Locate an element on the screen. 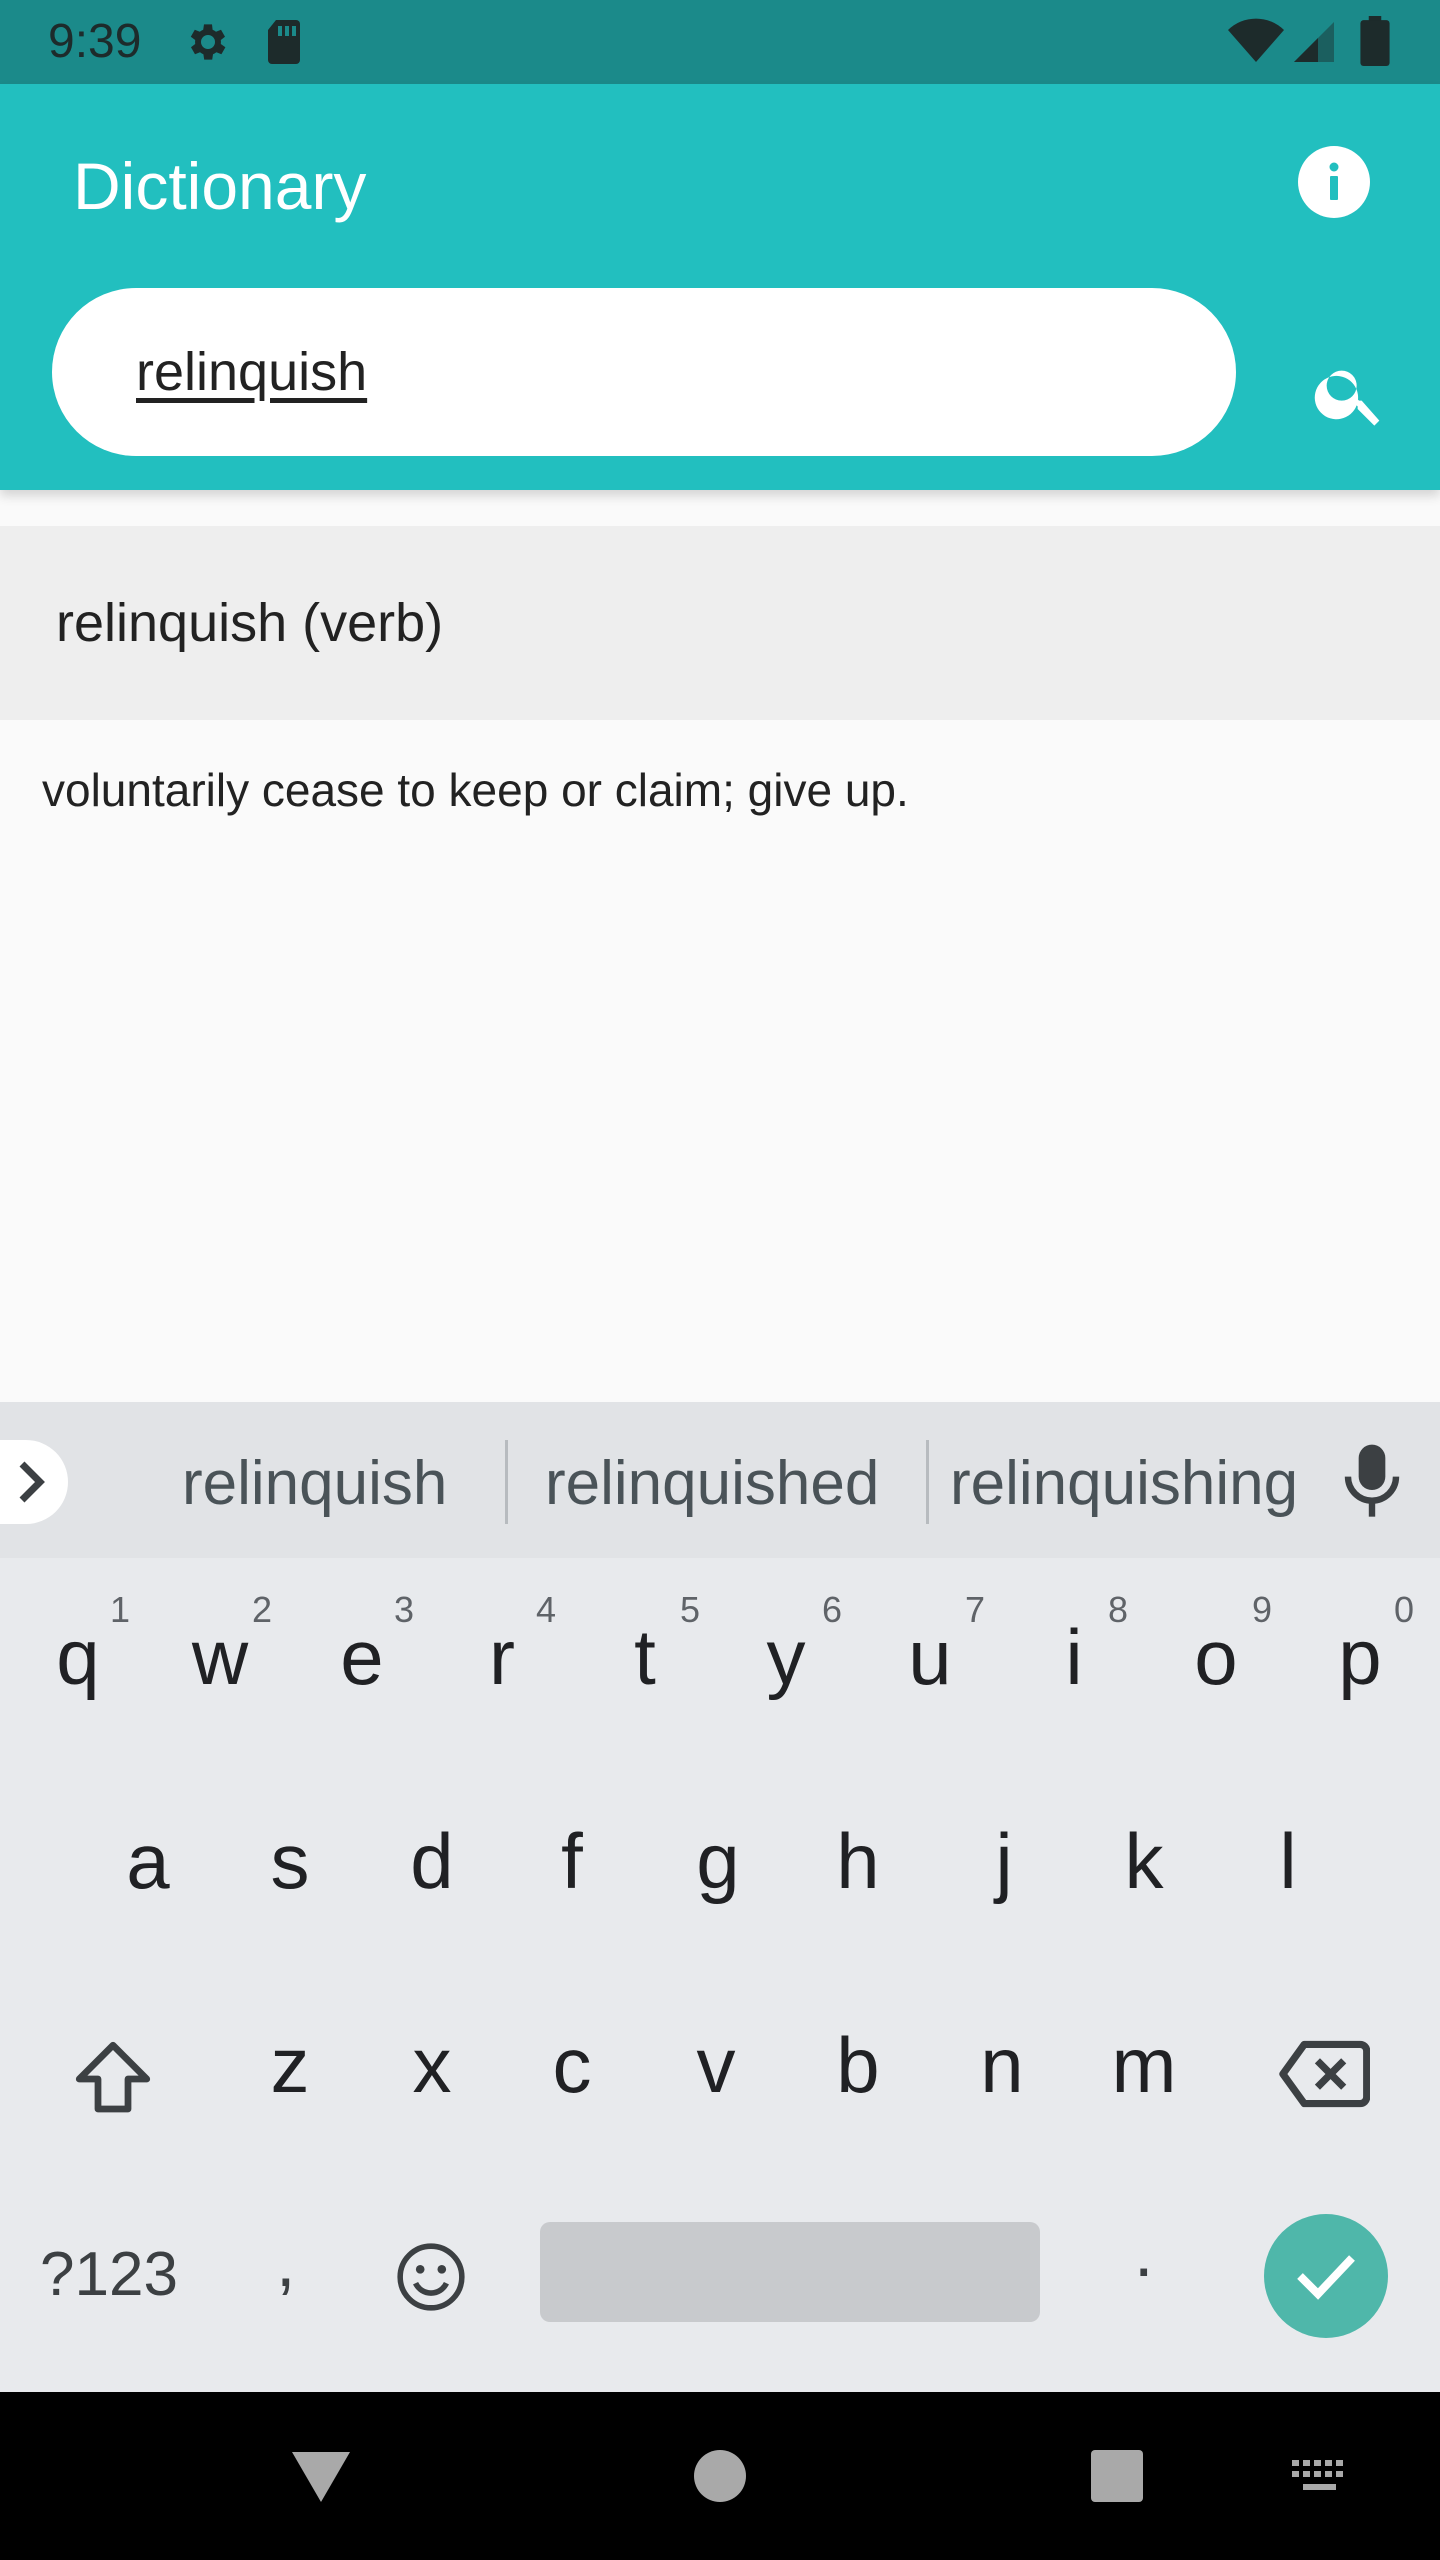 Image resolution: width=1440 pixels, height=2560 pixels. key-hint: 1 is located at coordinates (120, 1609).